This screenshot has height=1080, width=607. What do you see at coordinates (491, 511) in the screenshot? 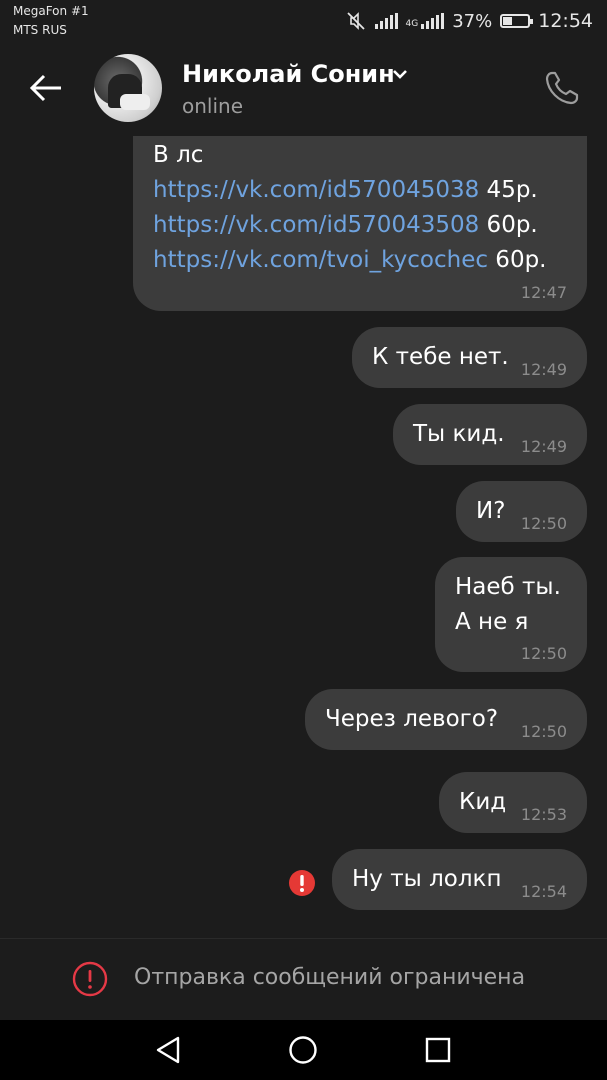
I see `message-text: И?` at bounding box center [491, 511].